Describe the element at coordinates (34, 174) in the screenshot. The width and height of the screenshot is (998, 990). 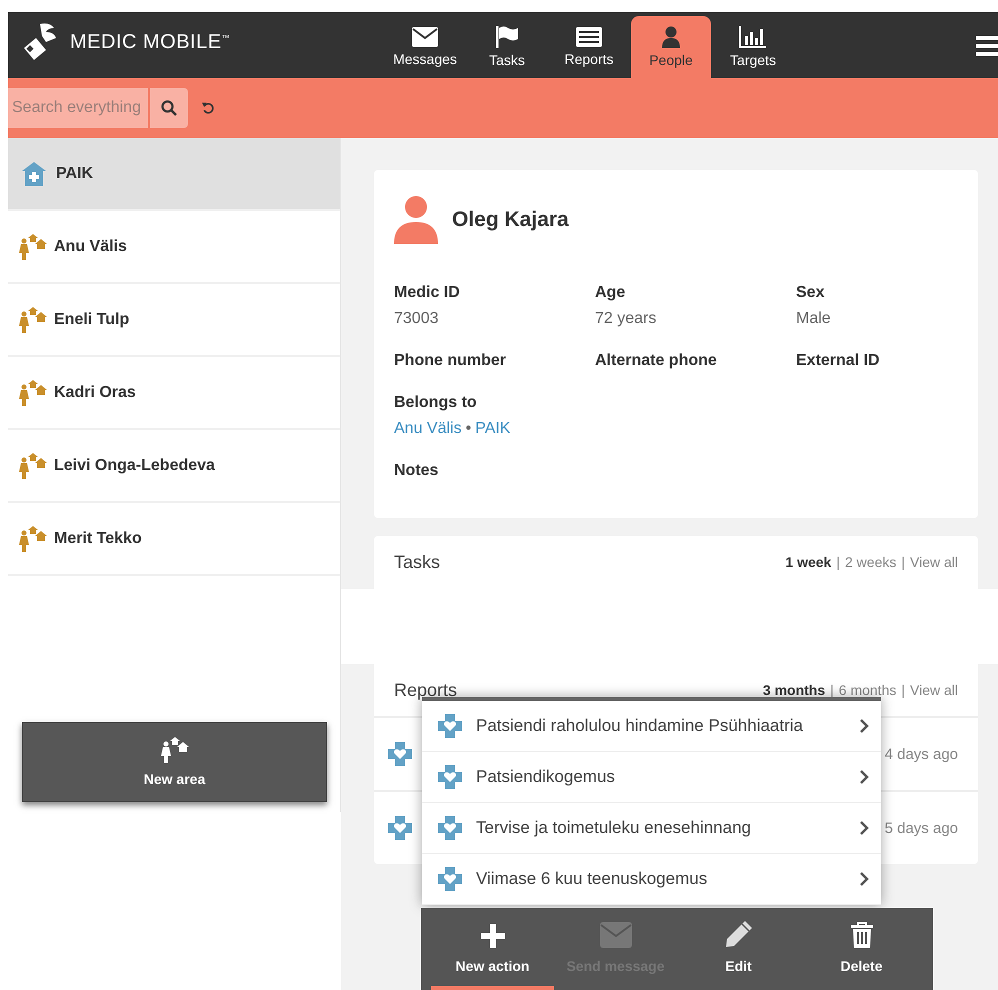
I see `hospital-icon` at that location.